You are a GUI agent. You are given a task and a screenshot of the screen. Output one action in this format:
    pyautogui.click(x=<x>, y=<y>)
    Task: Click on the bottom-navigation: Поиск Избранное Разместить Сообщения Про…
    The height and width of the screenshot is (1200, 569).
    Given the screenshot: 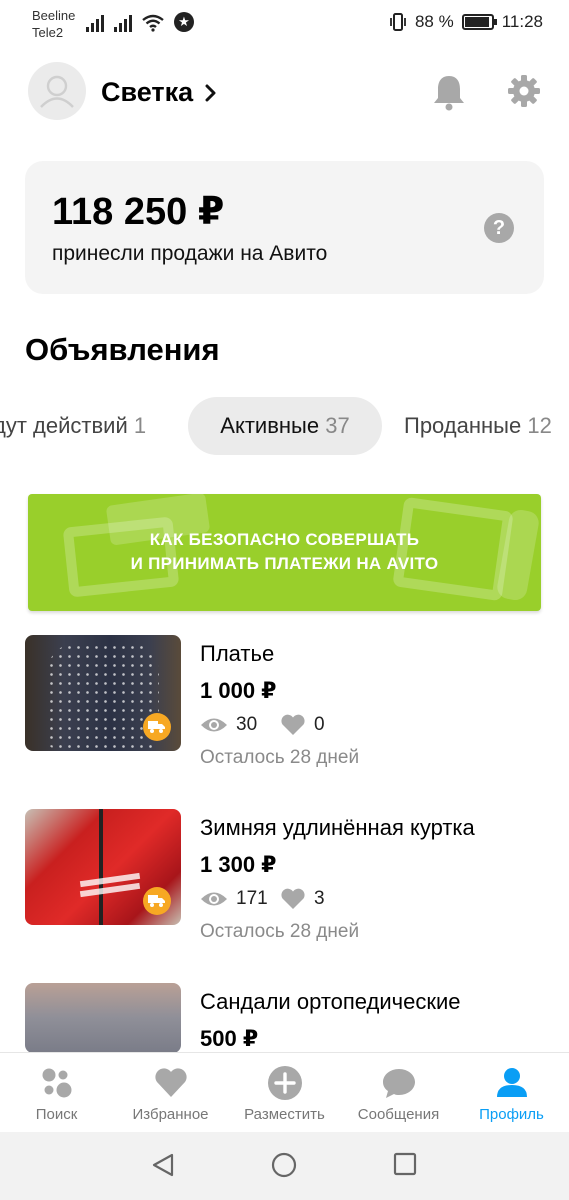 What is the action you would take?
    pyautogui.click(x=284, y=1092)
    